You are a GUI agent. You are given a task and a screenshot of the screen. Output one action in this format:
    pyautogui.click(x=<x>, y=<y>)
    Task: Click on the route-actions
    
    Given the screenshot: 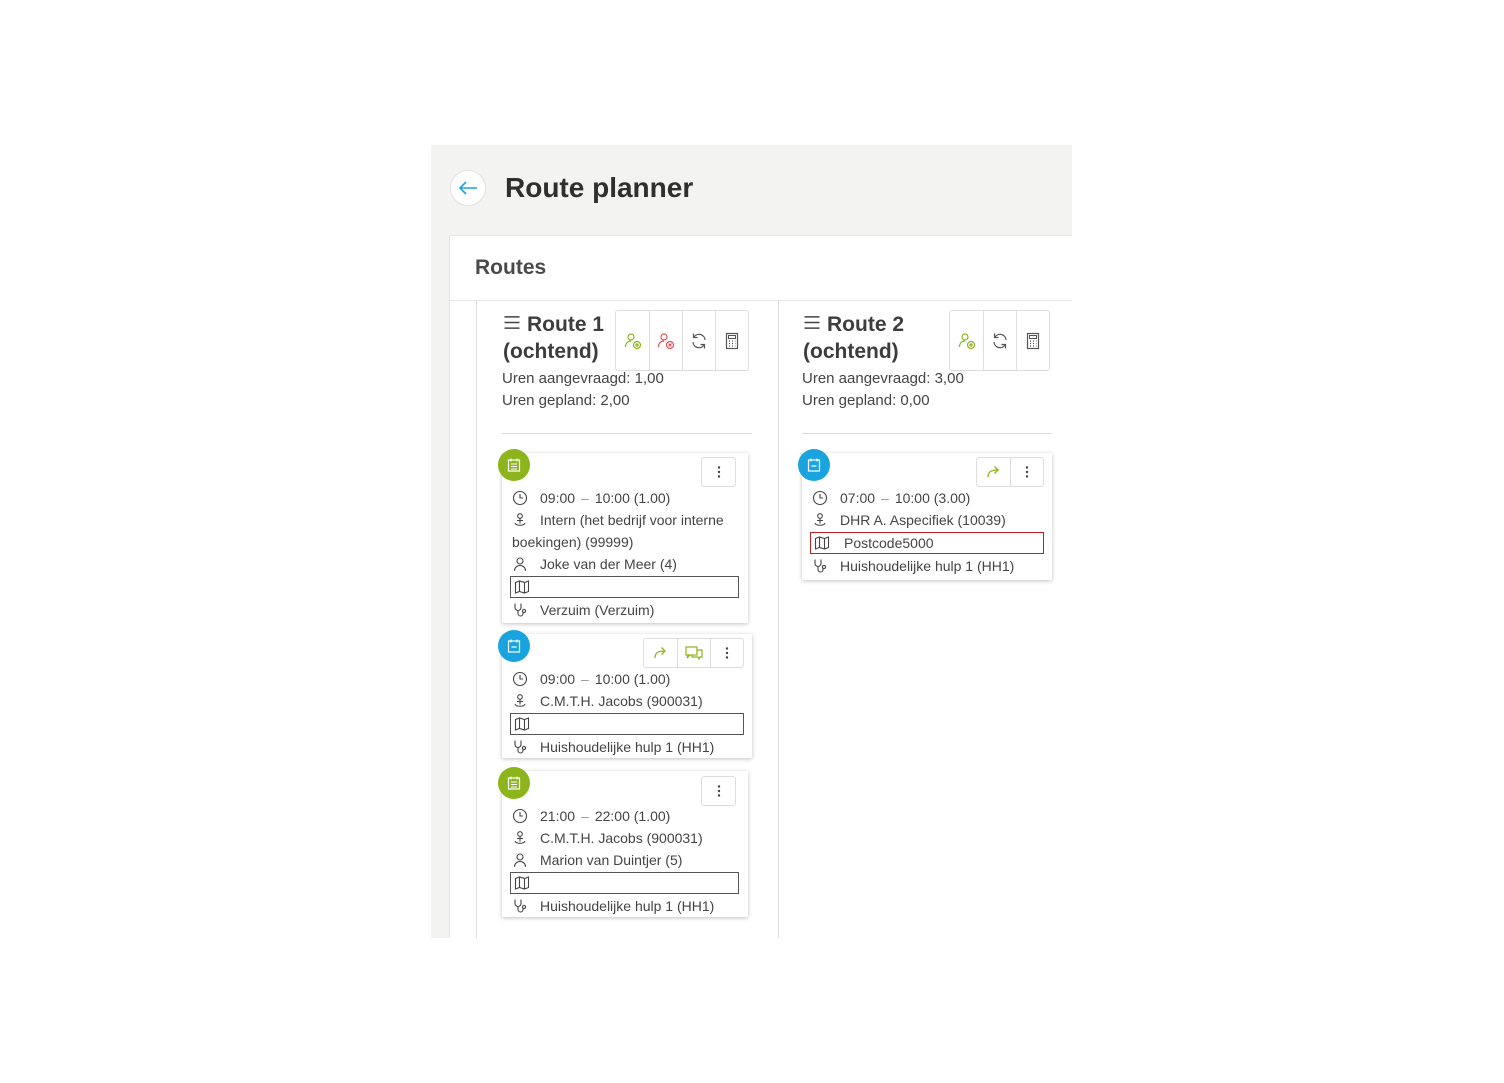 What is the action you would take?
    pyautogui.click(x=682, y=340)
    